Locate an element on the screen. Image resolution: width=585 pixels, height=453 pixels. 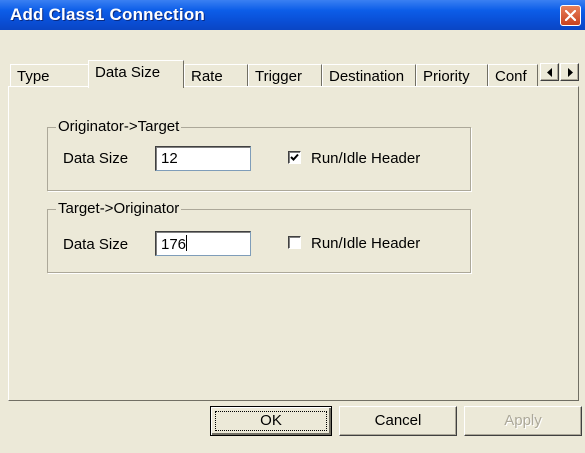
tab-conf: Conf is located at coordinates (513, 76).